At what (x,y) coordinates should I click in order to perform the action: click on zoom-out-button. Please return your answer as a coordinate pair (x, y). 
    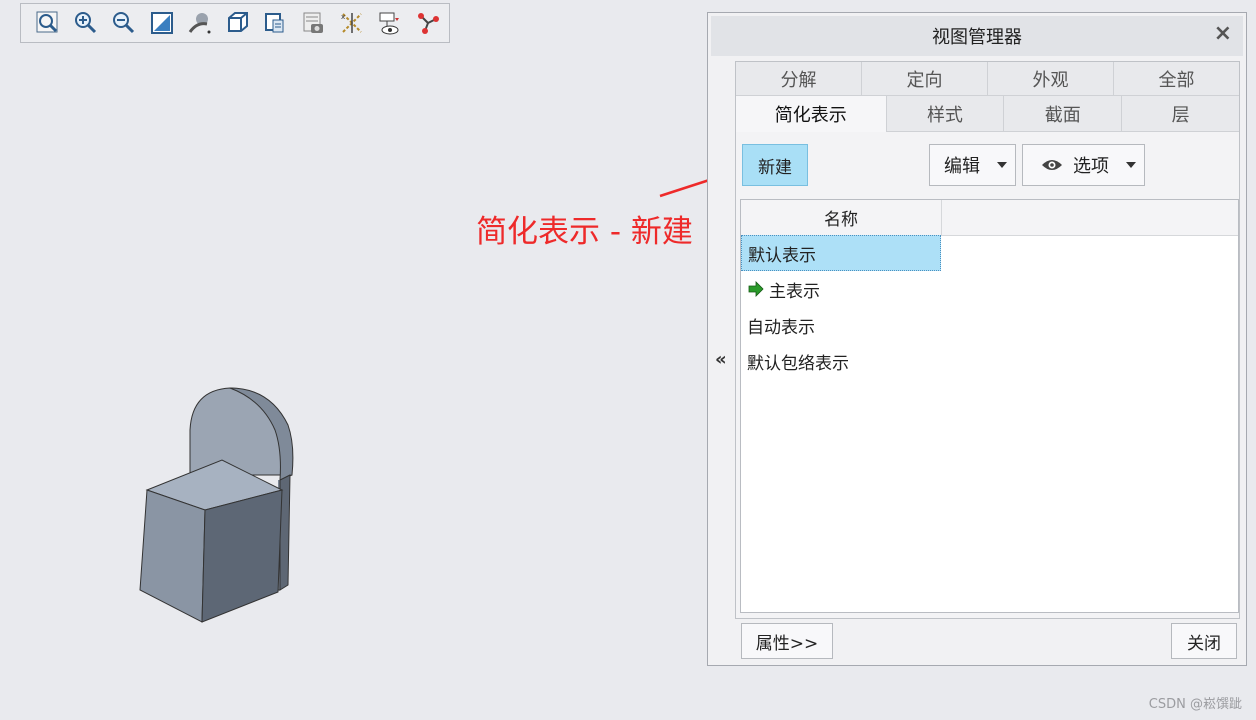
    Looking at the image, I should click on (124, 23).